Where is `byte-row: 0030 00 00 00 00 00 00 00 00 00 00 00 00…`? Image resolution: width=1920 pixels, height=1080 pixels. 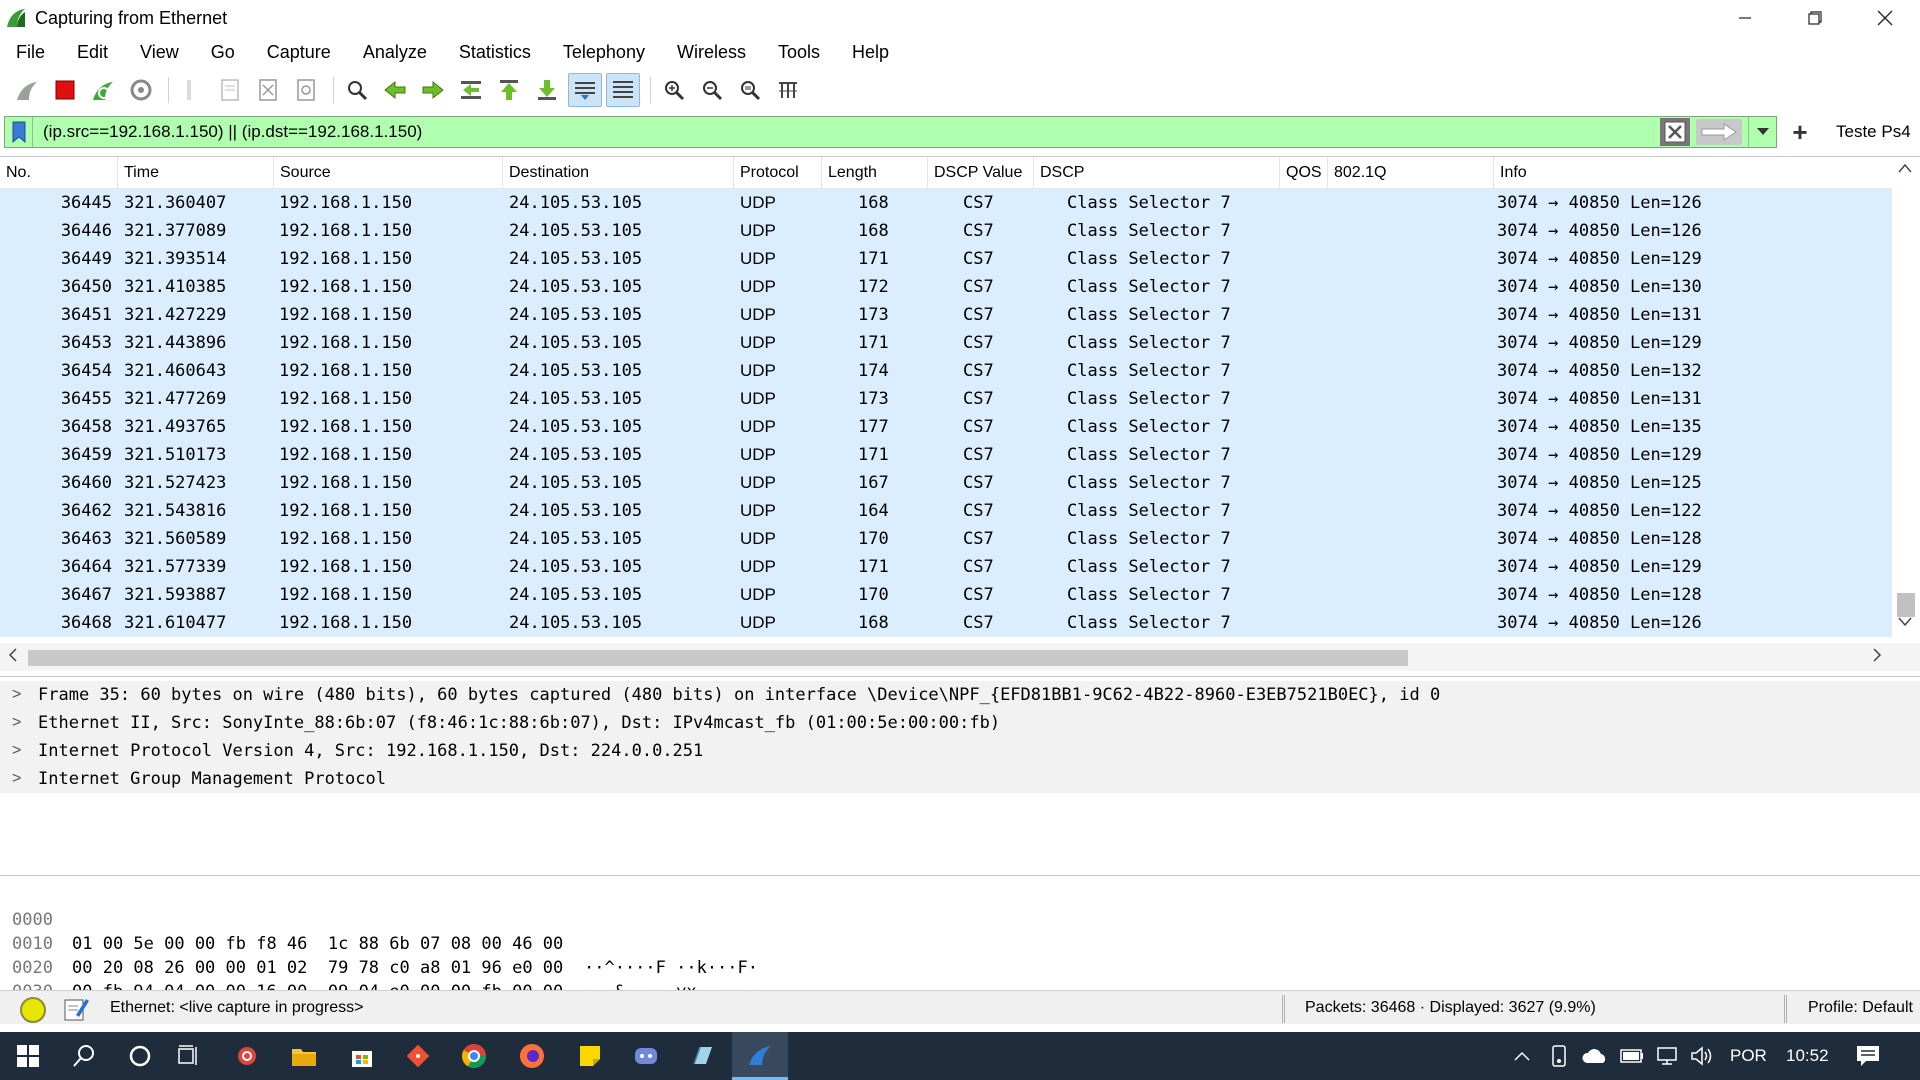
byte-row: 0030 00 00 00 00 00 00 00 00 00 00 00 00… is located at coordinates (358, 1003).